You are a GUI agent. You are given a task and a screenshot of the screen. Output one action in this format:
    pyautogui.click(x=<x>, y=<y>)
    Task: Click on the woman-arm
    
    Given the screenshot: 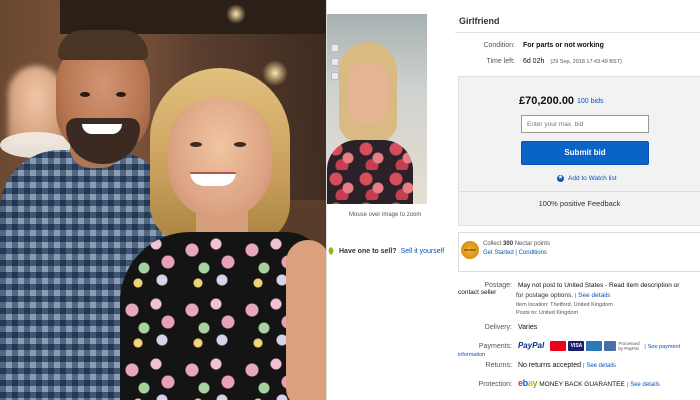 What is the action you would take?
    pyautogui.click(x=306, y=320)
    